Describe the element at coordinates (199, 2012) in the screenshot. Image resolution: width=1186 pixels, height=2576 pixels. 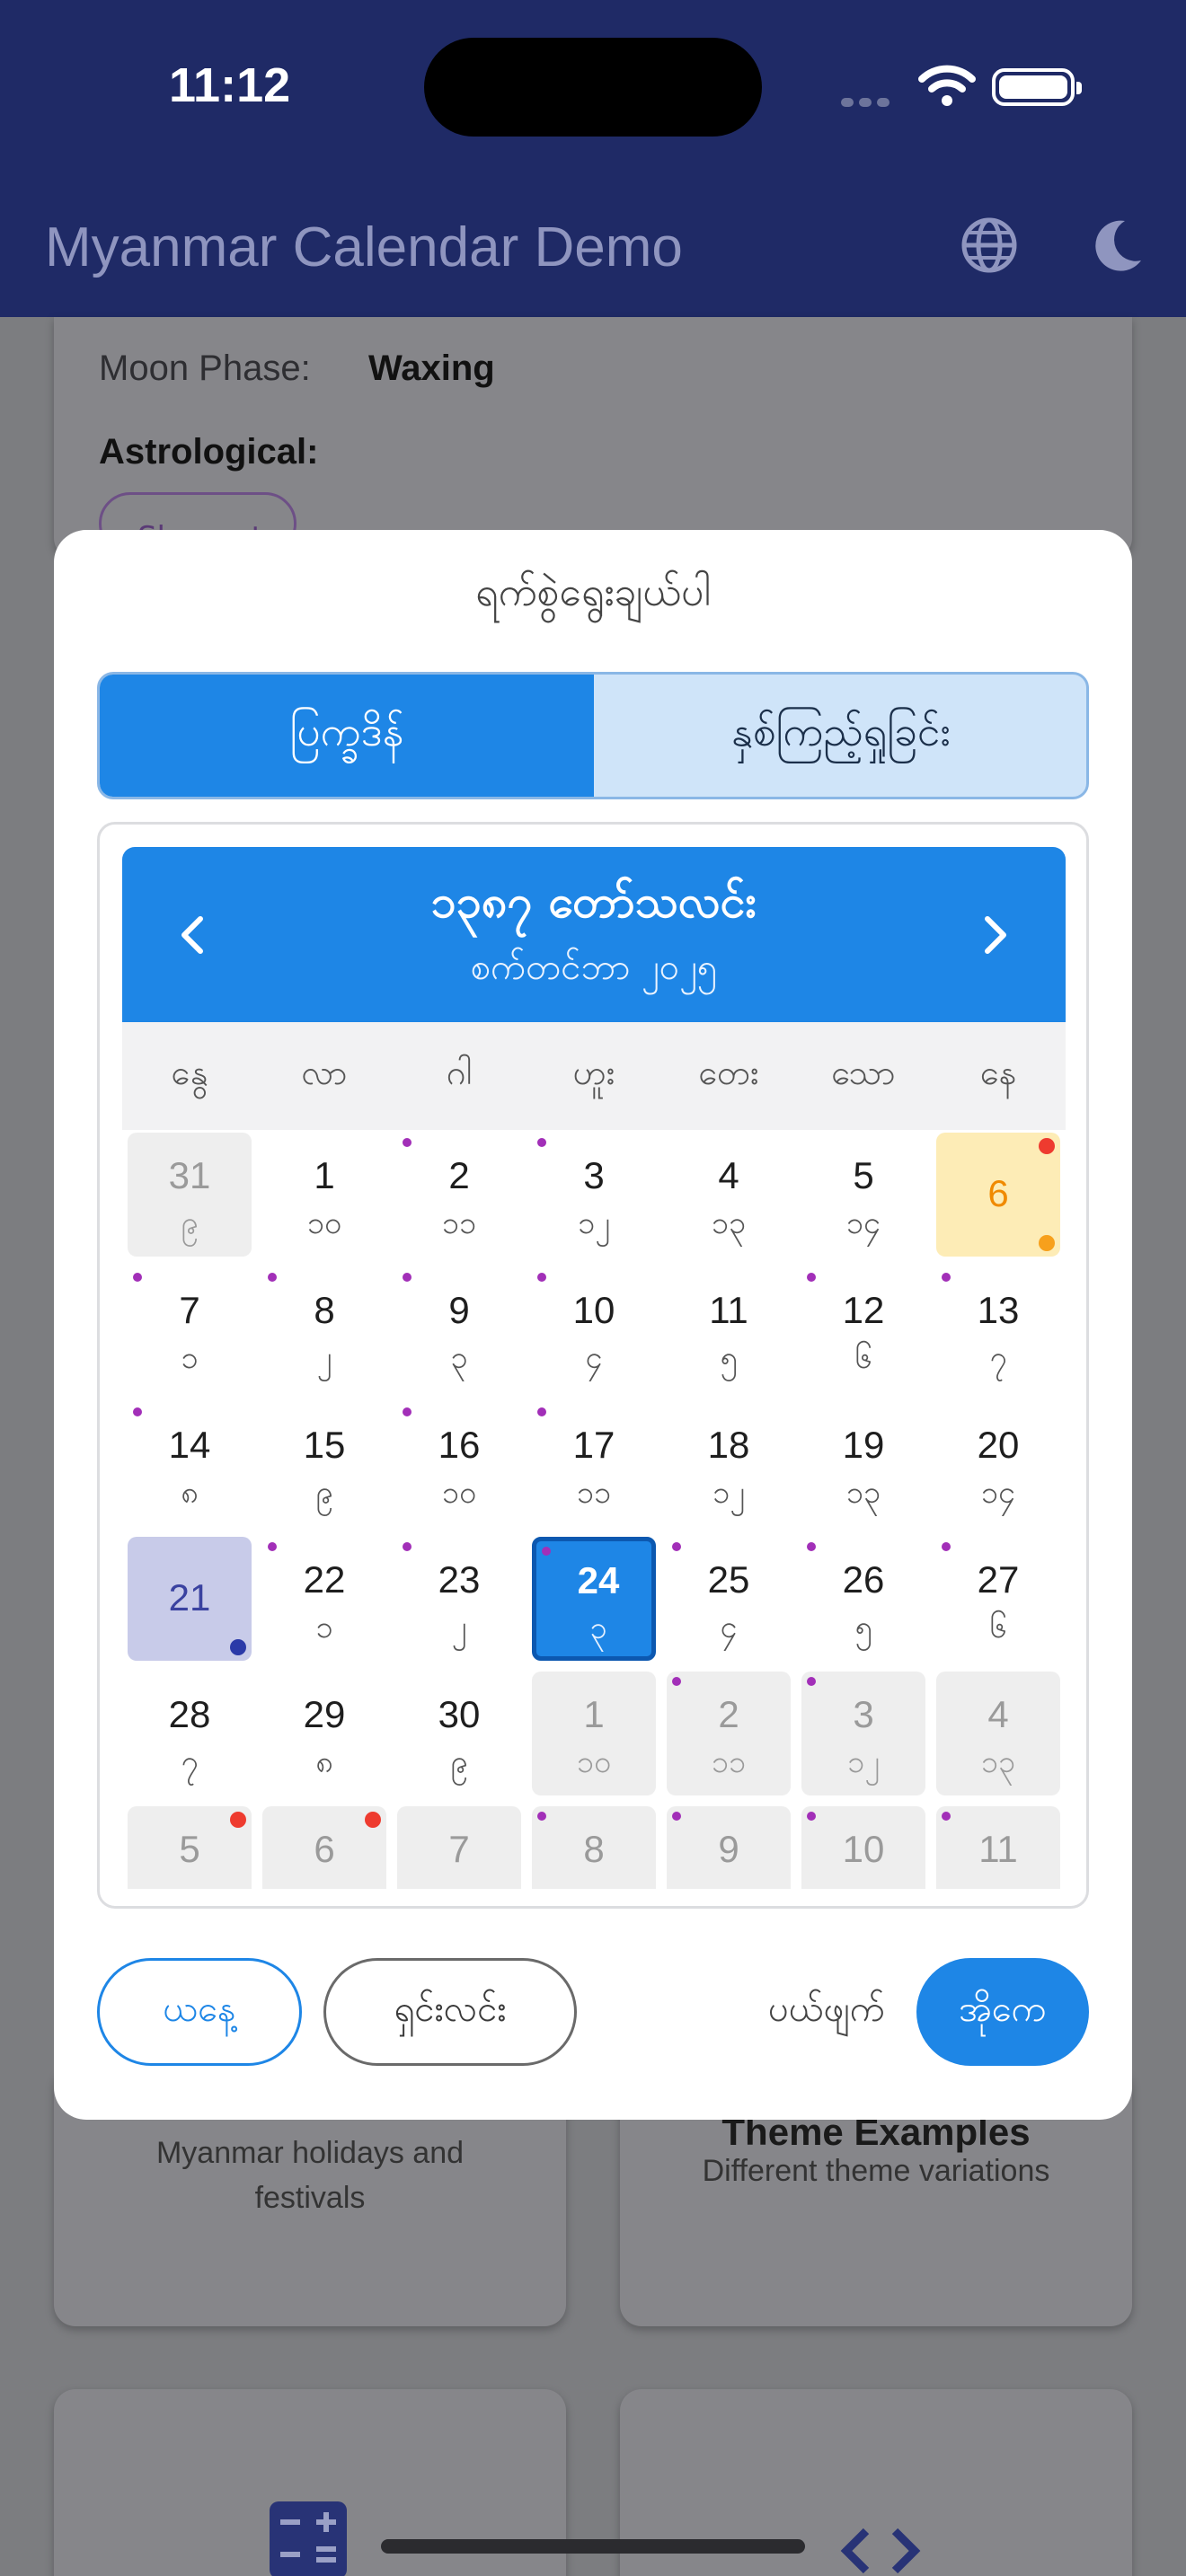
I see `today-button: ယနေ့` at that location.